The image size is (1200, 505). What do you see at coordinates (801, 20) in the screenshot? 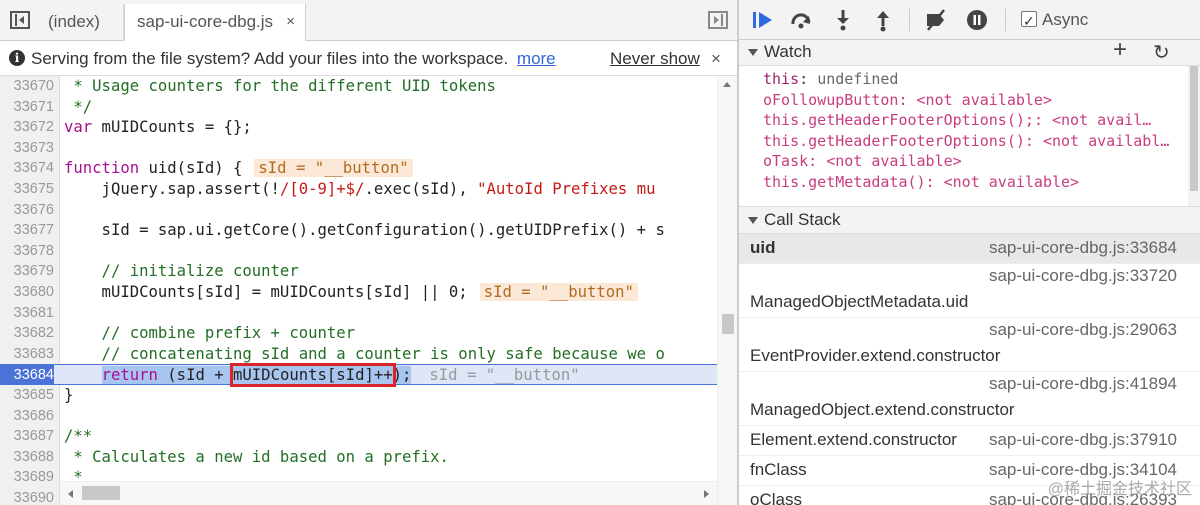
I see `step-over-icon` at bounding box center [801, 20].